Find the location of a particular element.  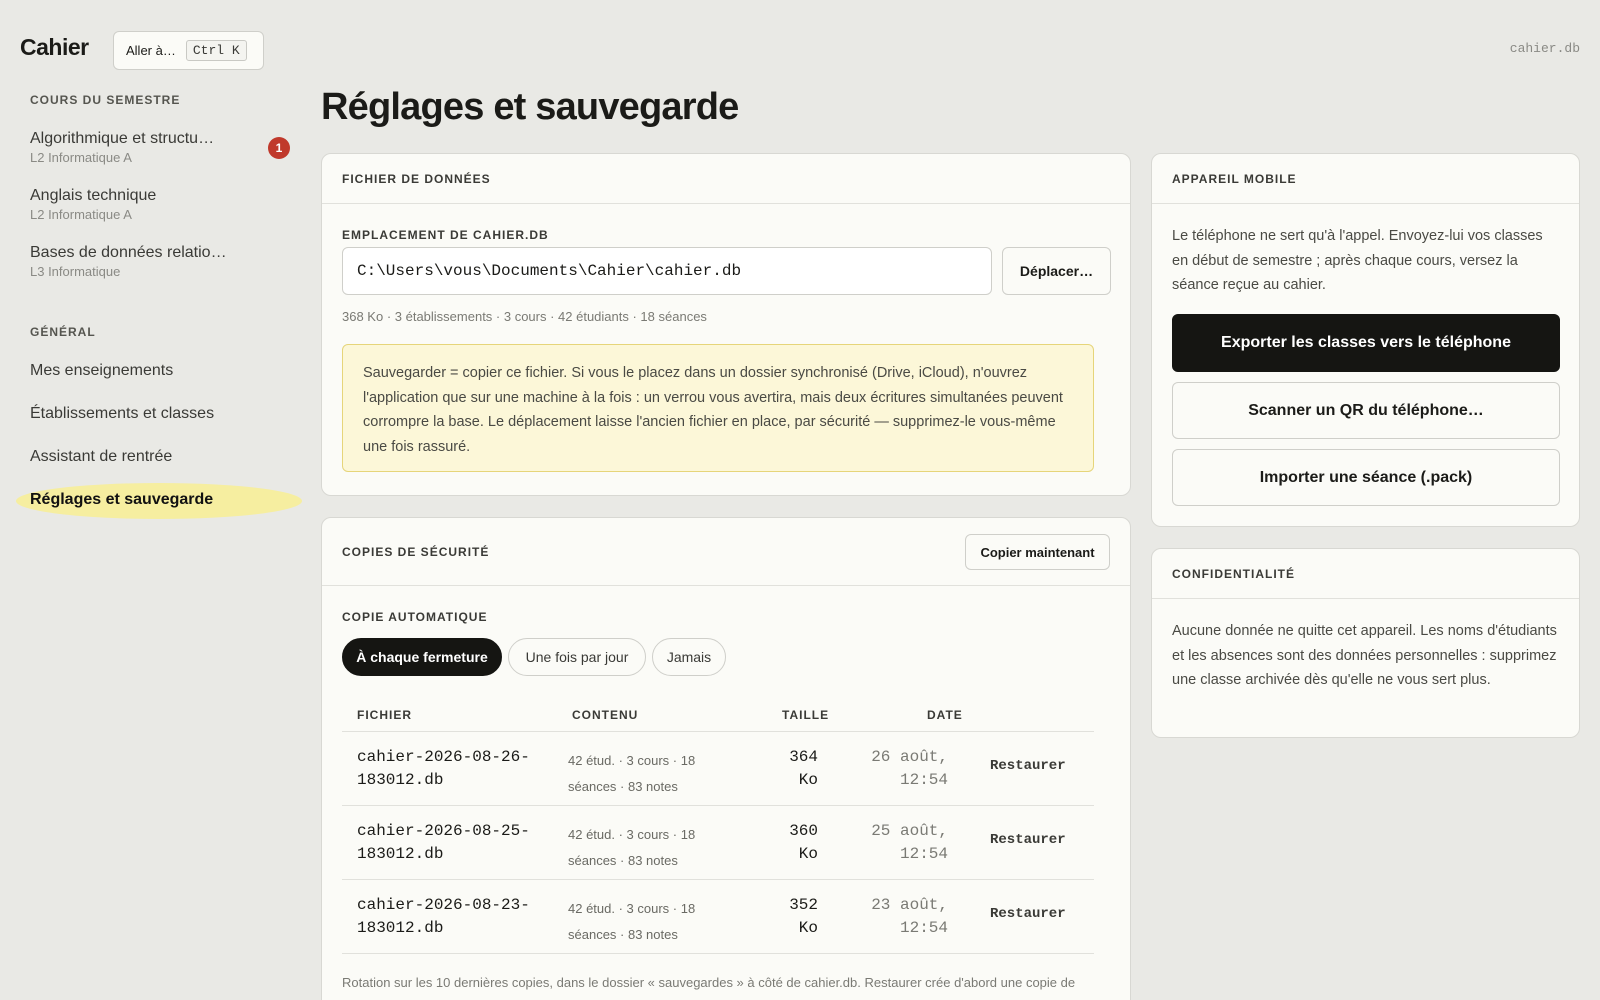

col-header-content: CONTENU is located at coordinates (605, 715).